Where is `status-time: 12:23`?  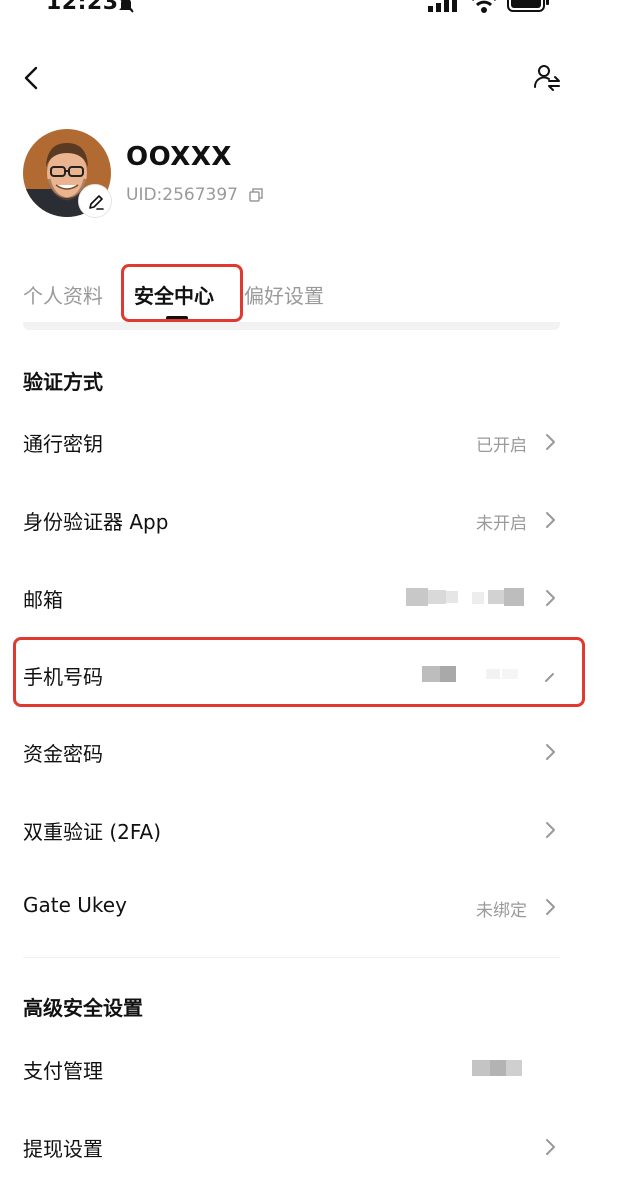 status-time: 12:23 is located at coordinates (82, 7).